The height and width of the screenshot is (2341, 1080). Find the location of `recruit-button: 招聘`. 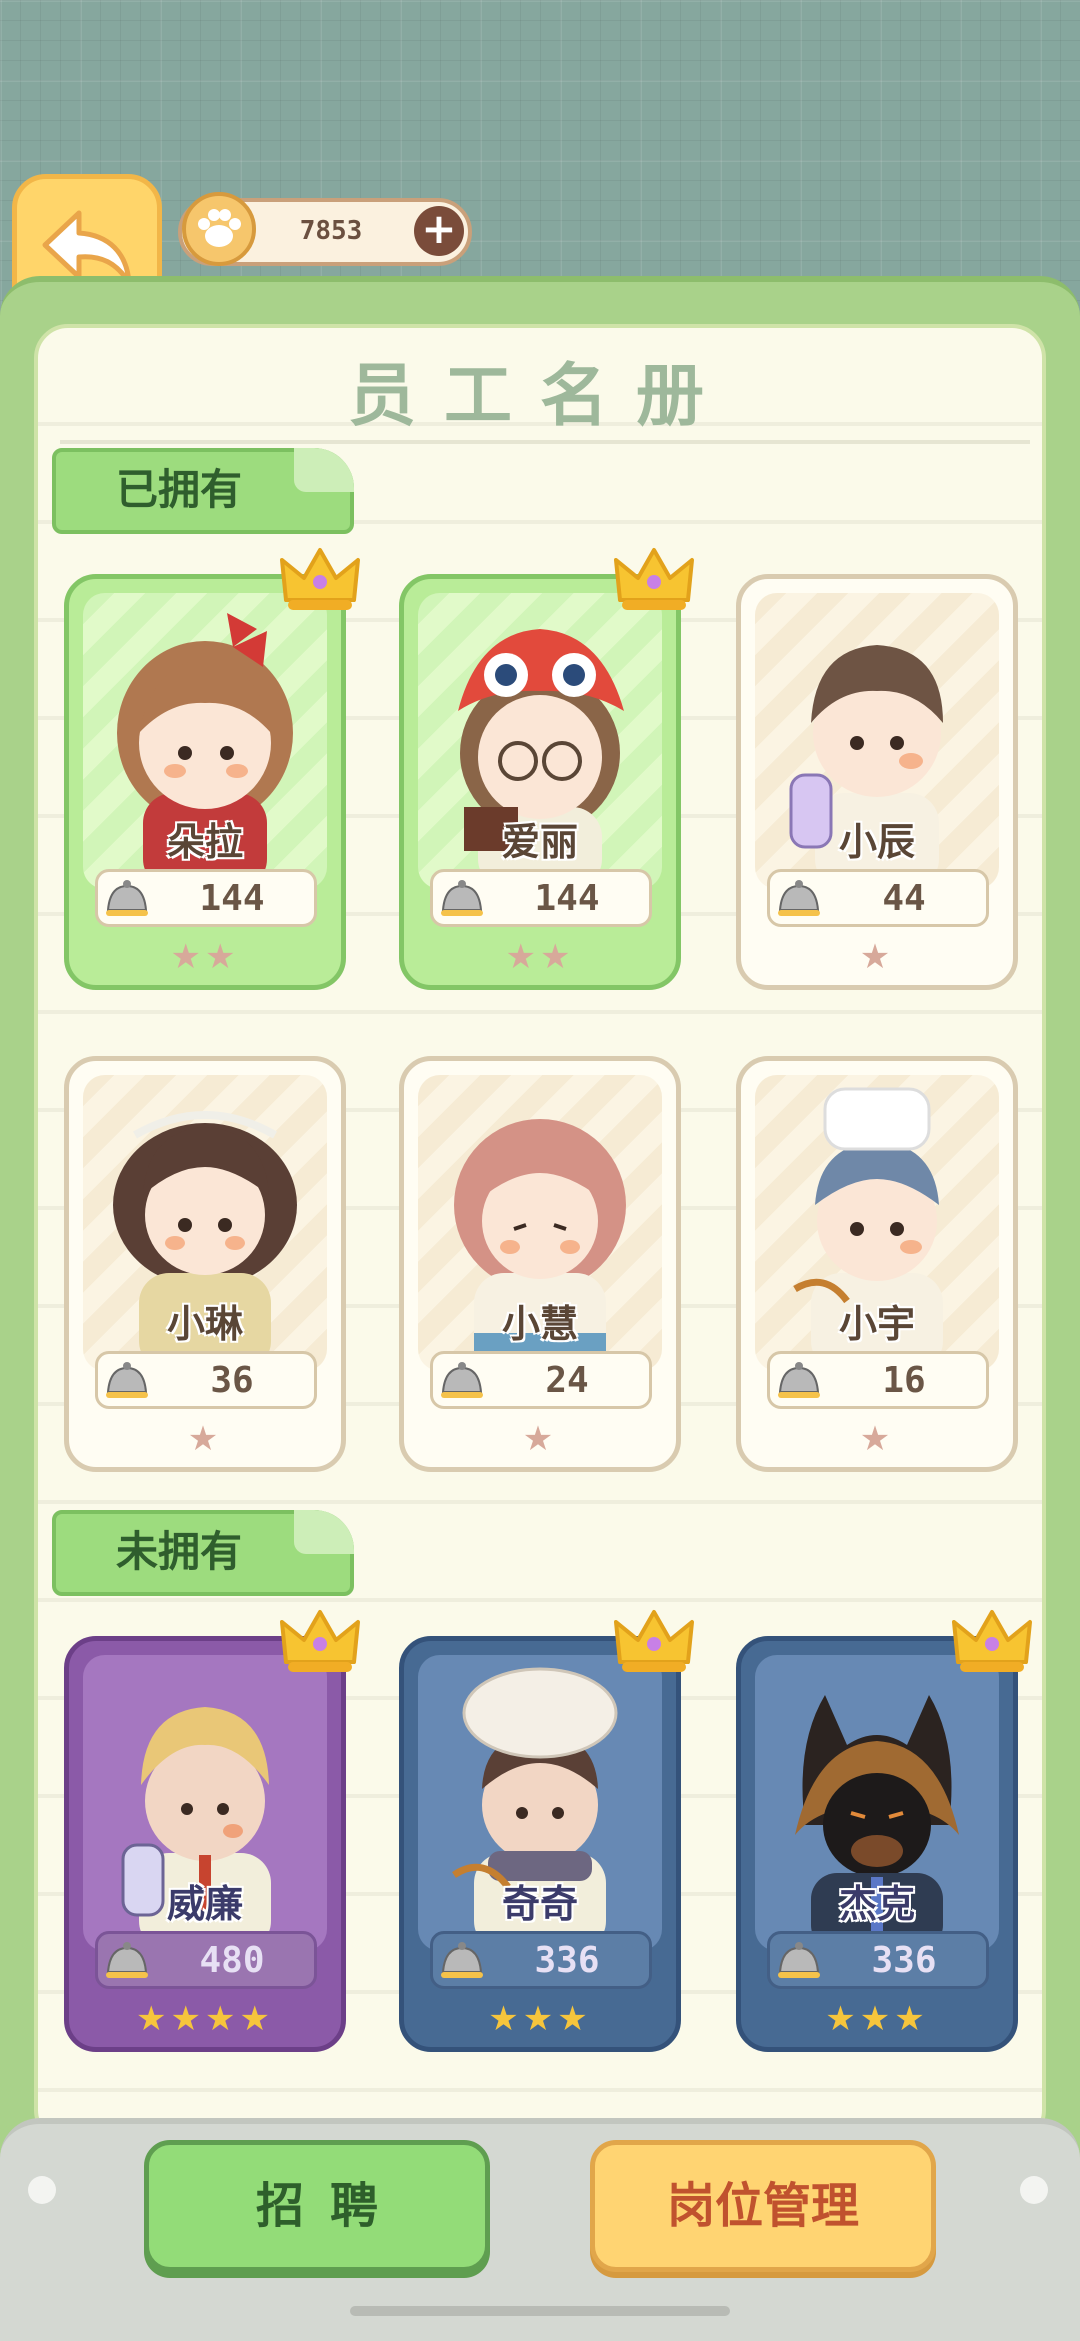

recruit-button: 招聘 is located at coordinates (317, 2206).